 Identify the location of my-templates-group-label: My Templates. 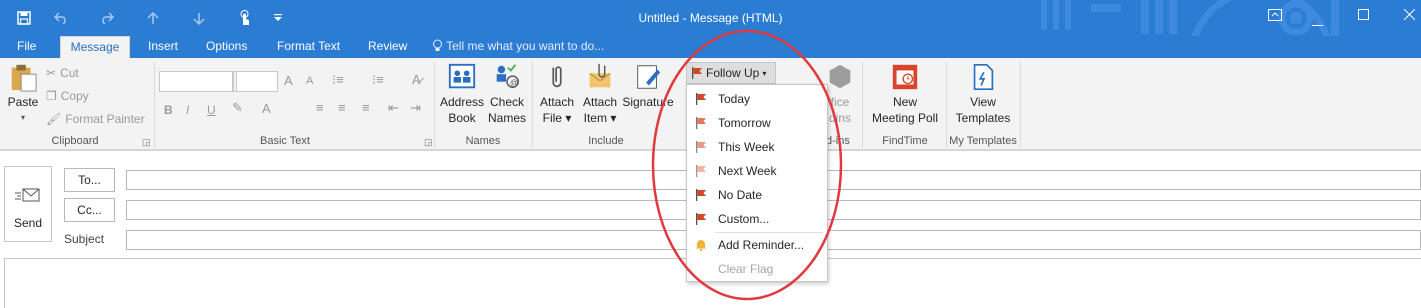
(983, 141).